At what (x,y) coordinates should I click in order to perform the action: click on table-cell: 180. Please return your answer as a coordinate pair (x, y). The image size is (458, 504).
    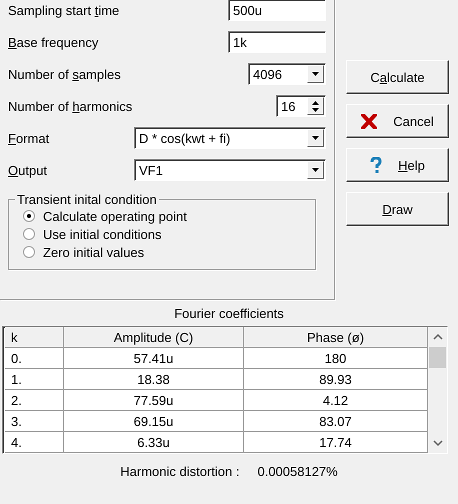
    Looking at the image, I should click on (336, 358).